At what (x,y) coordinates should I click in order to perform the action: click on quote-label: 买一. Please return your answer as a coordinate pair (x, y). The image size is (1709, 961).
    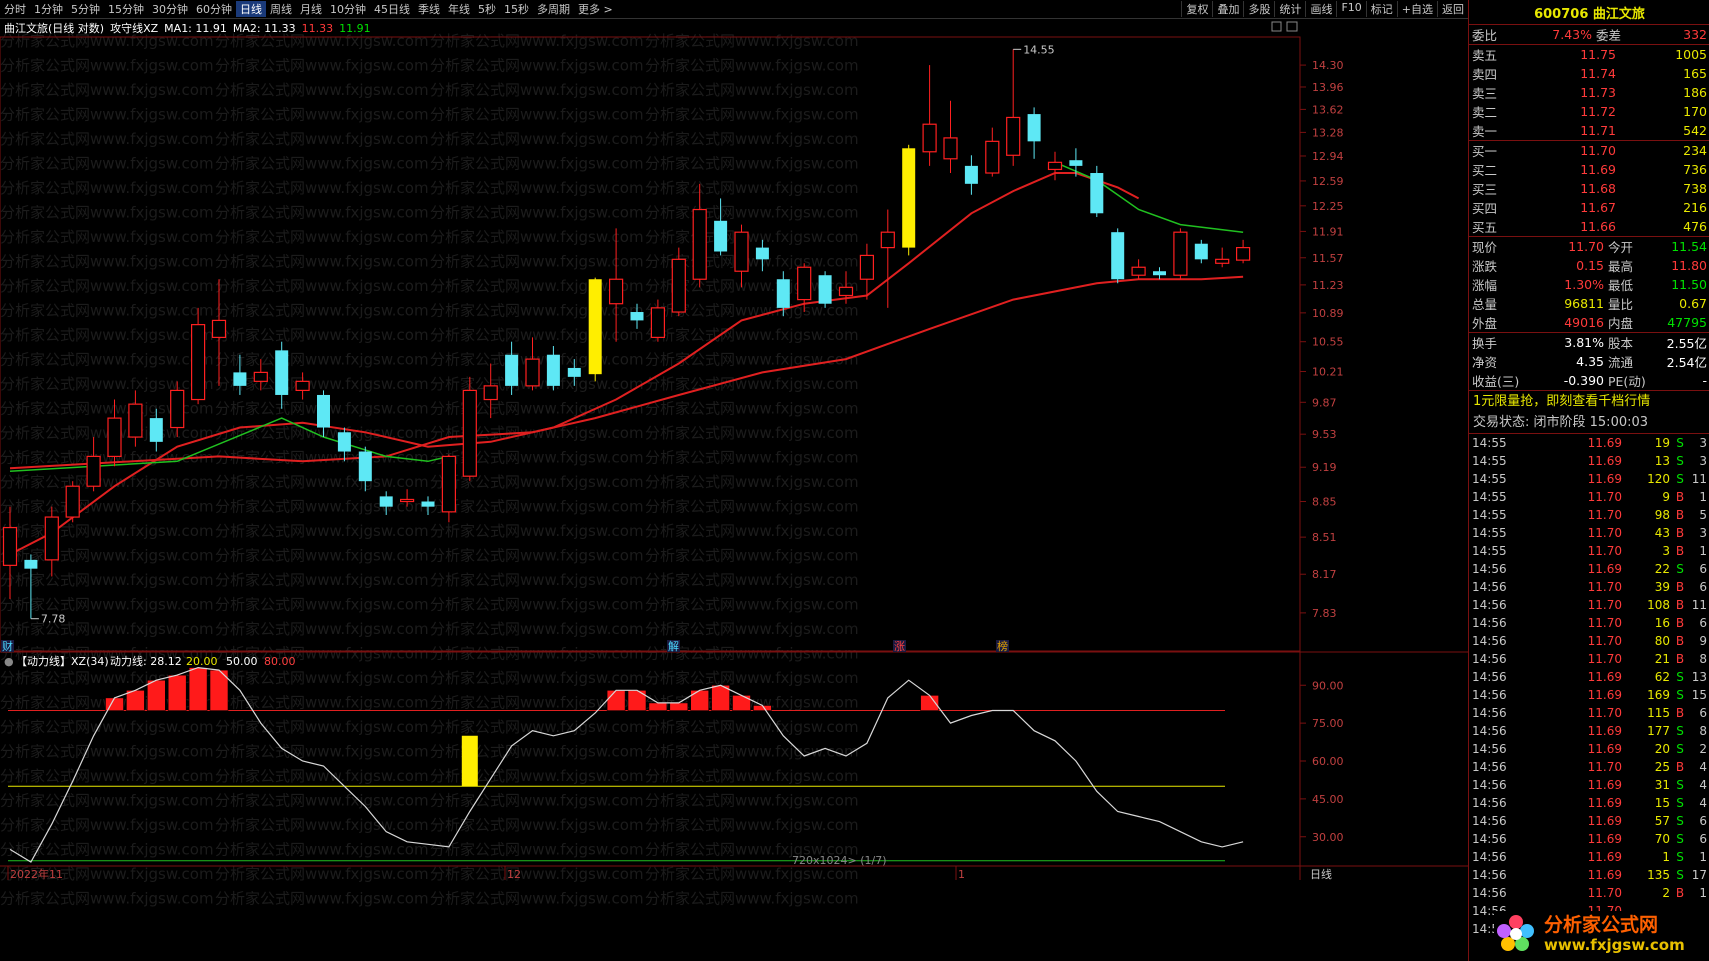
    Looking at the image, I should click on (1485, 151).